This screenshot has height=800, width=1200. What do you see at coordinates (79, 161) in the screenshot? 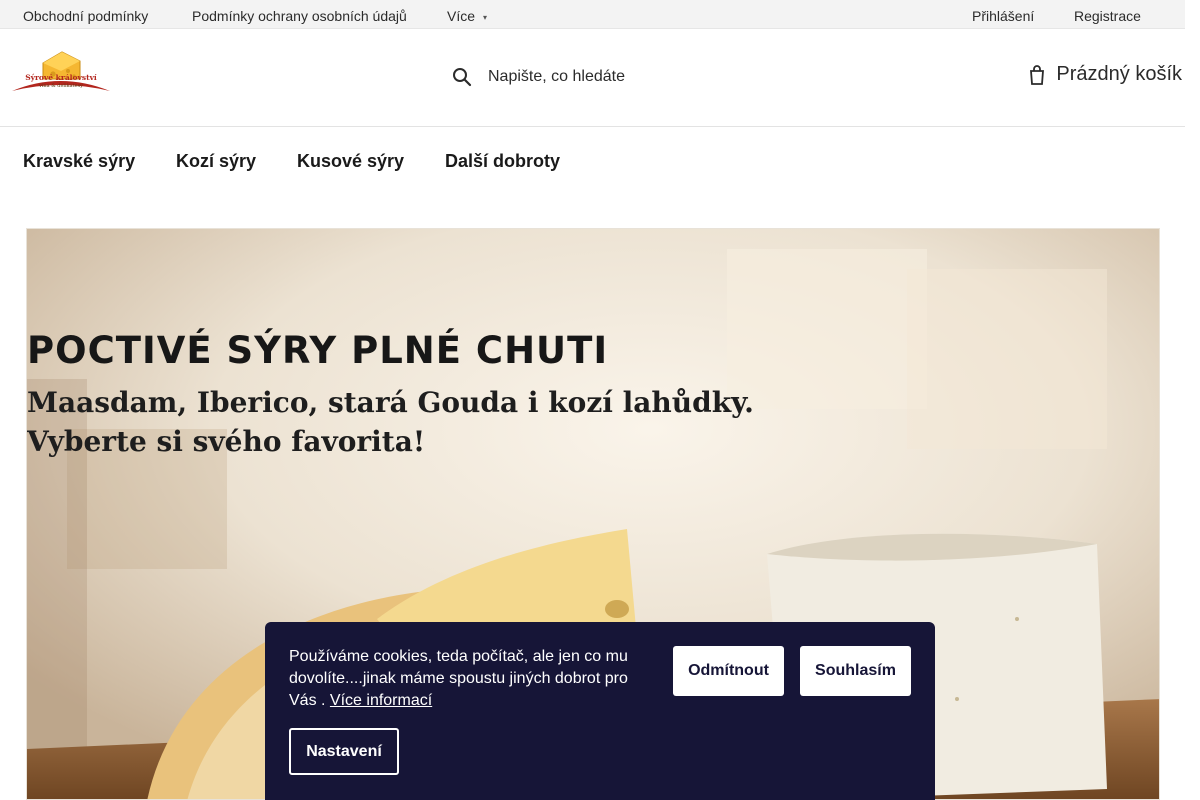
I see `nav-item-cow-cheese: Kravské sýry` at bounding box center [79, 161].